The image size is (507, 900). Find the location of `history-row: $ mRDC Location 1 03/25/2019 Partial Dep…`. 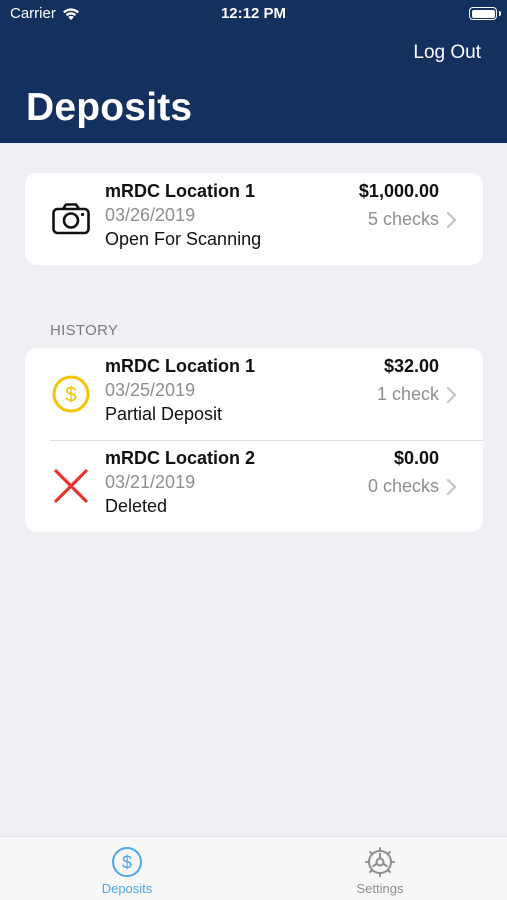

history-row: $ mRDC Location 1 03/25/2019 Partial Dep… is located at coordinates (254, 394).